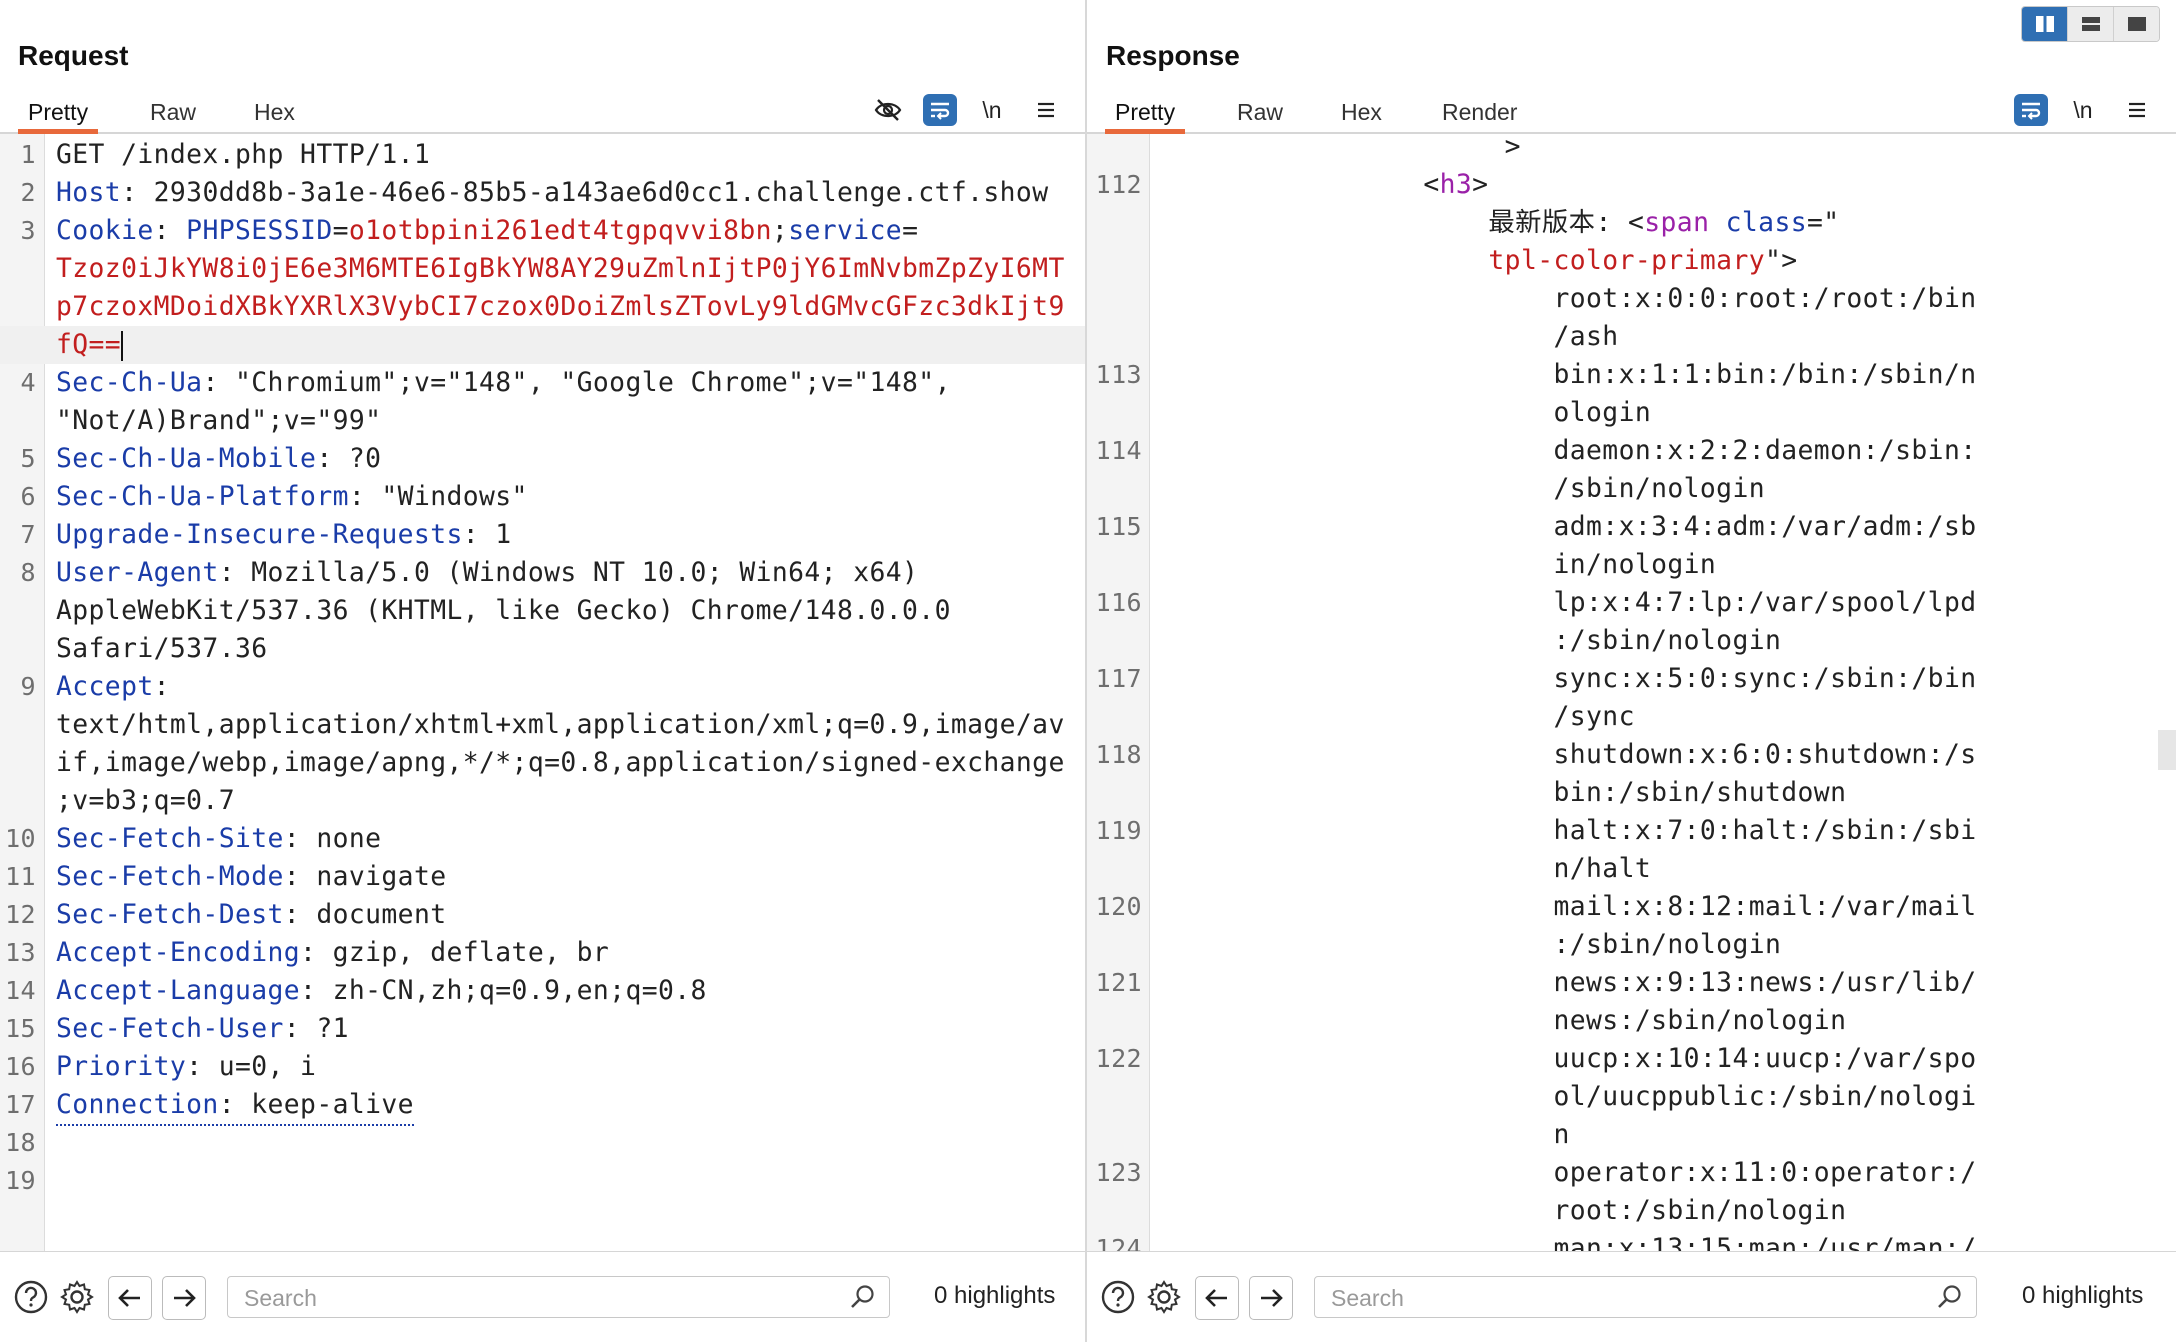 Image resolution: width=2176 pixels, height=1342 pixels. What do you see at coordinates (1631, 451) in the screenshot?
I see `code-line: 114 daemon:x:2:2:daemon:/sbin:` at bounding box center [1631, 451].